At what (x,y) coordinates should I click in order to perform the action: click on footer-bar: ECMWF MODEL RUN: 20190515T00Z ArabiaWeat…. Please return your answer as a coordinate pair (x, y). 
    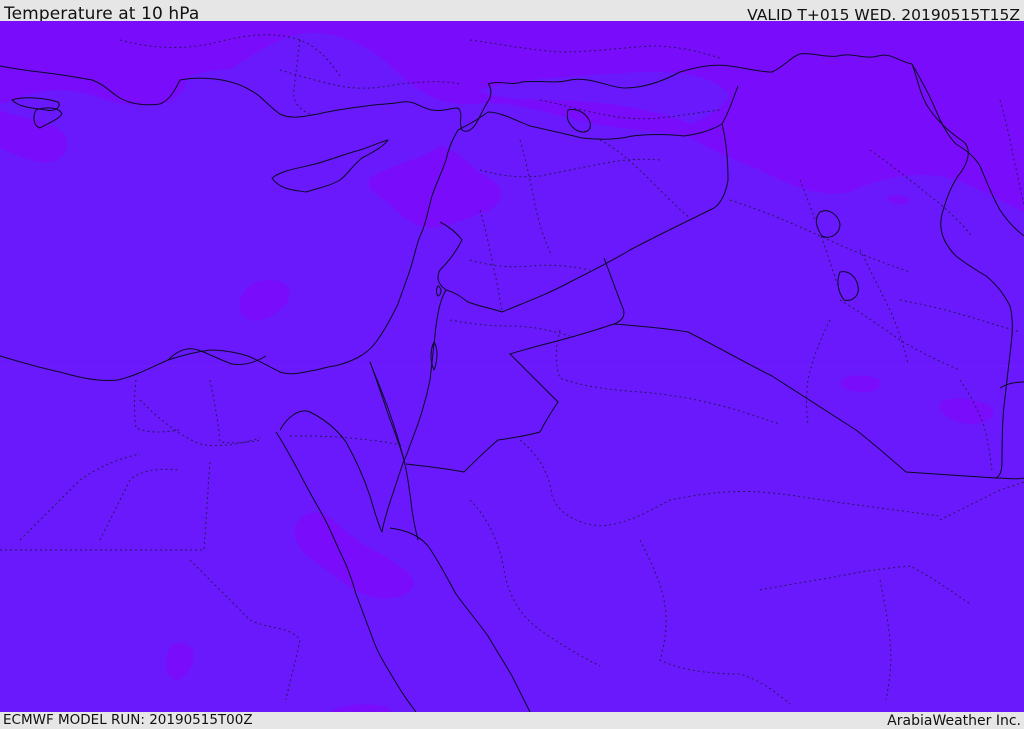
    Looking at the image, I should click on (512, 720).